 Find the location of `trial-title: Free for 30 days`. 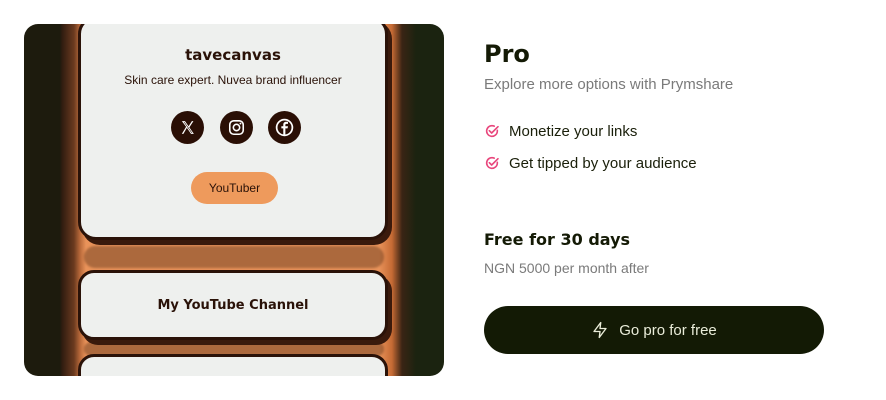

trial-title: Free for 30 days is located at coordinates (557, 239).